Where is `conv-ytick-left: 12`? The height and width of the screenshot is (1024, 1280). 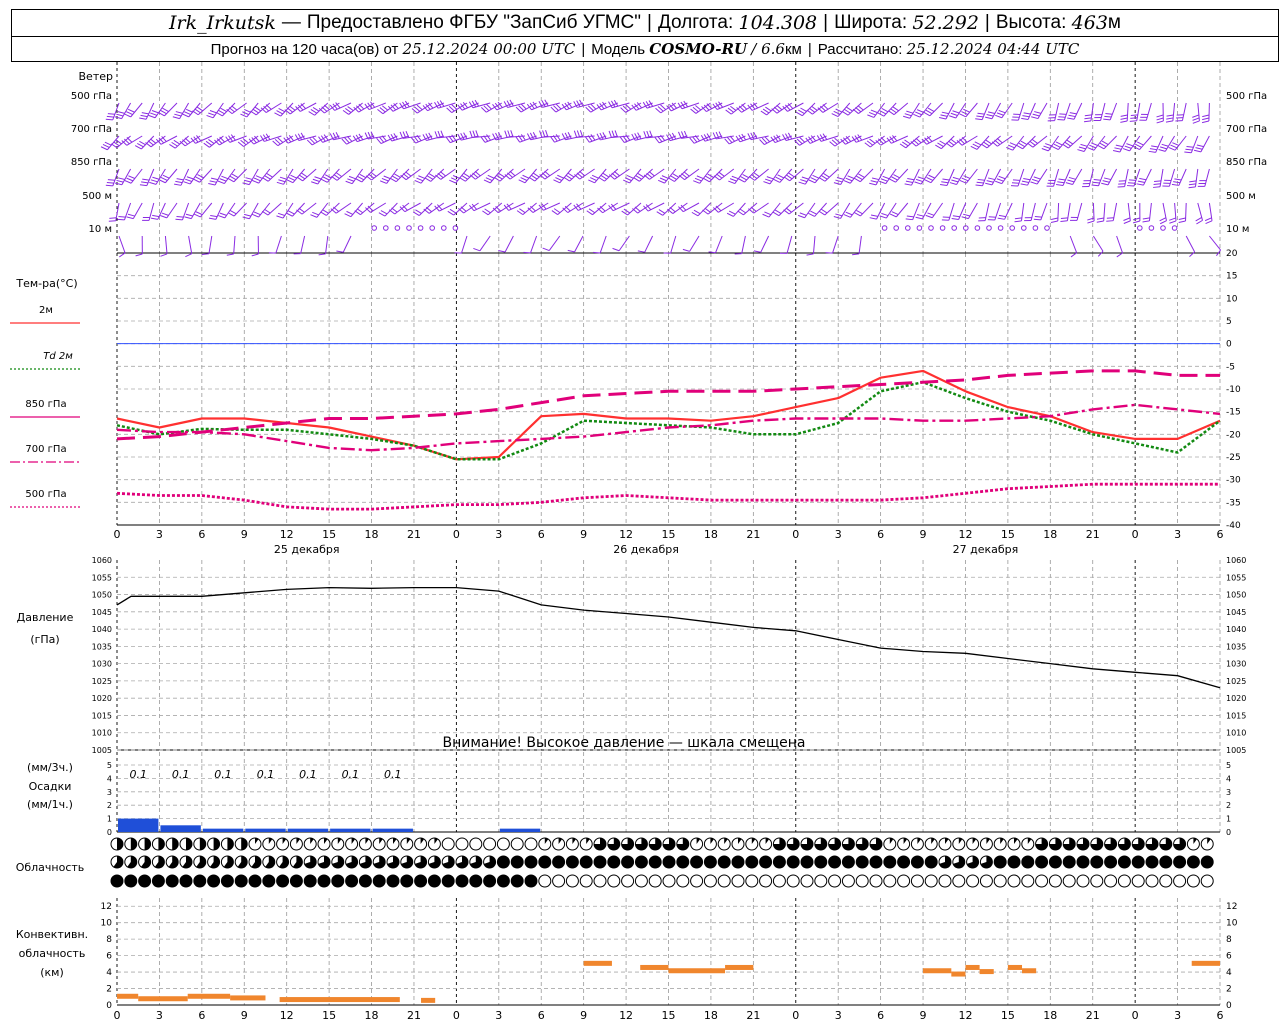
conv-ytick-left: 12 is located at coordinates (106, 907).